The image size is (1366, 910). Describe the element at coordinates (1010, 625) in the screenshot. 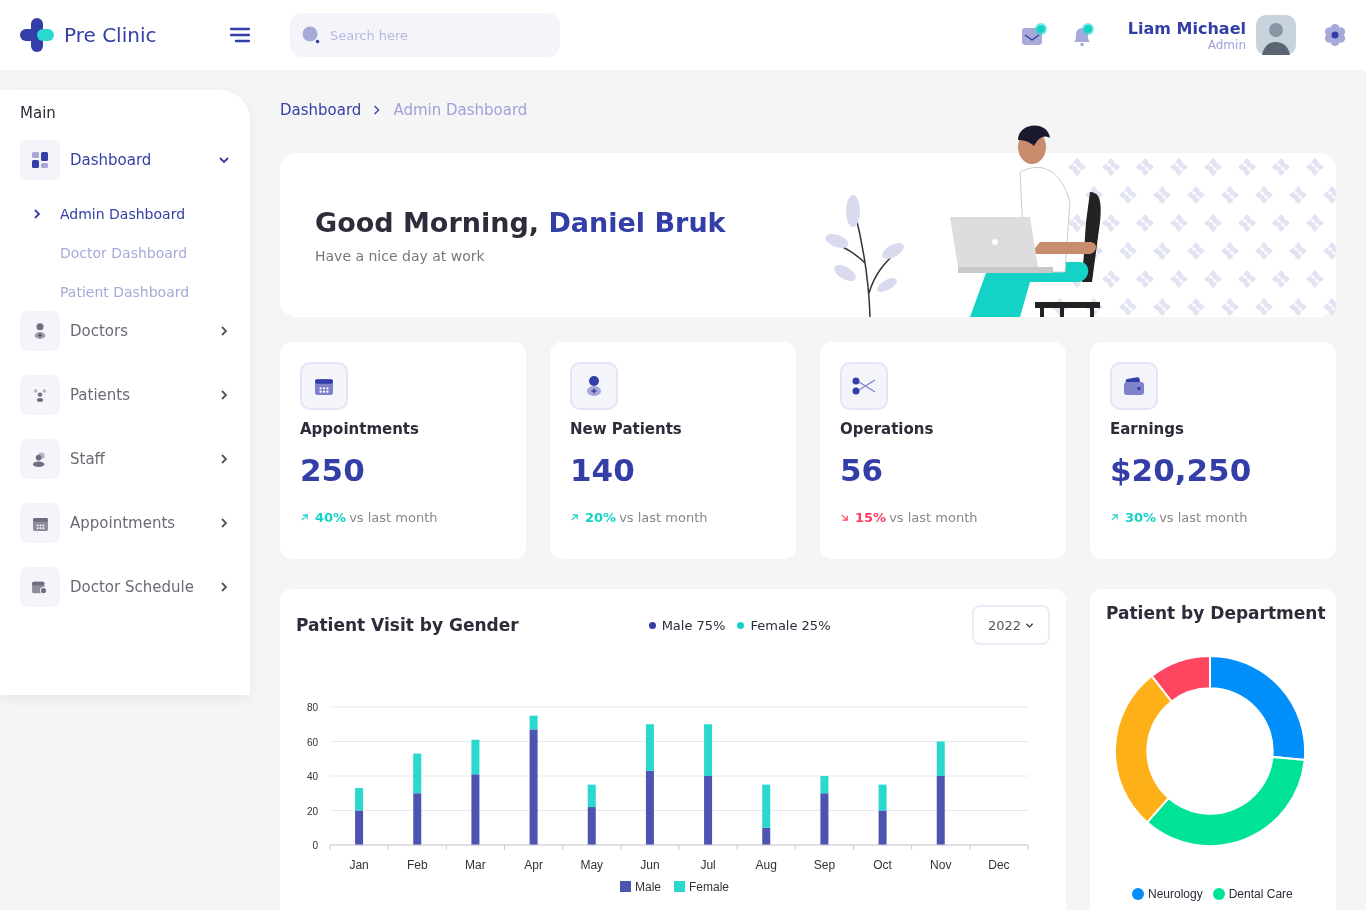

I see `year-dropdown: 2022` at that location.